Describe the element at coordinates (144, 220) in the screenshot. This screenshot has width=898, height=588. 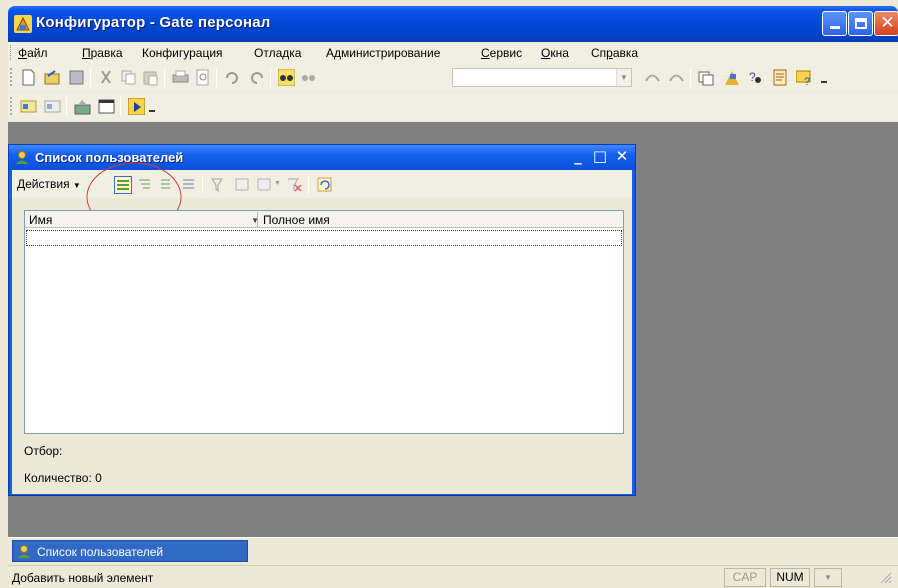
I see `column-header-name: Имя ▼` at that location.